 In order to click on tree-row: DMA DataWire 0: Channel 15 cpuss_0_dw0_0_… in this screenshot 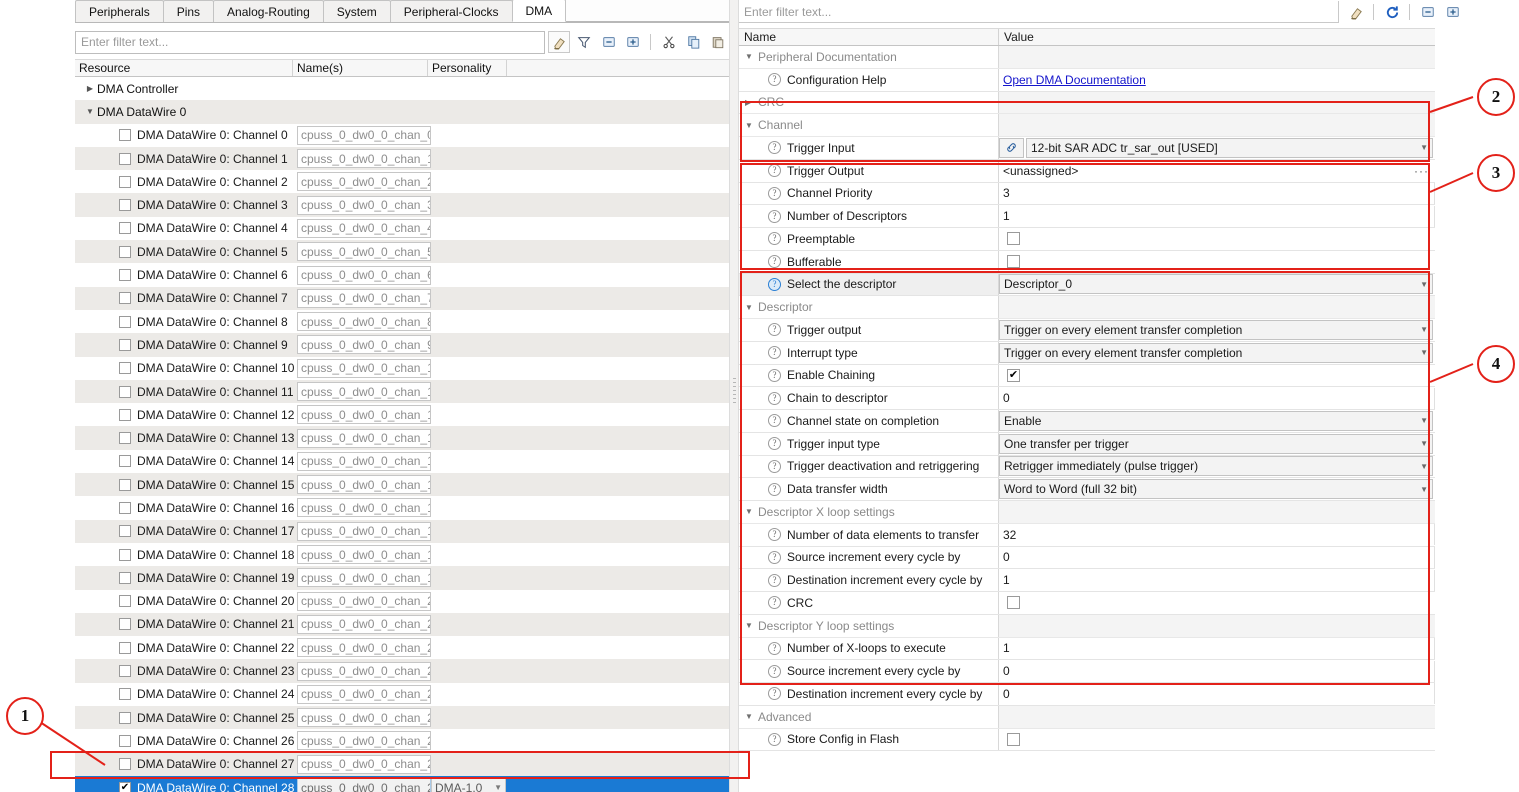, I will do `click(402, 485)`.